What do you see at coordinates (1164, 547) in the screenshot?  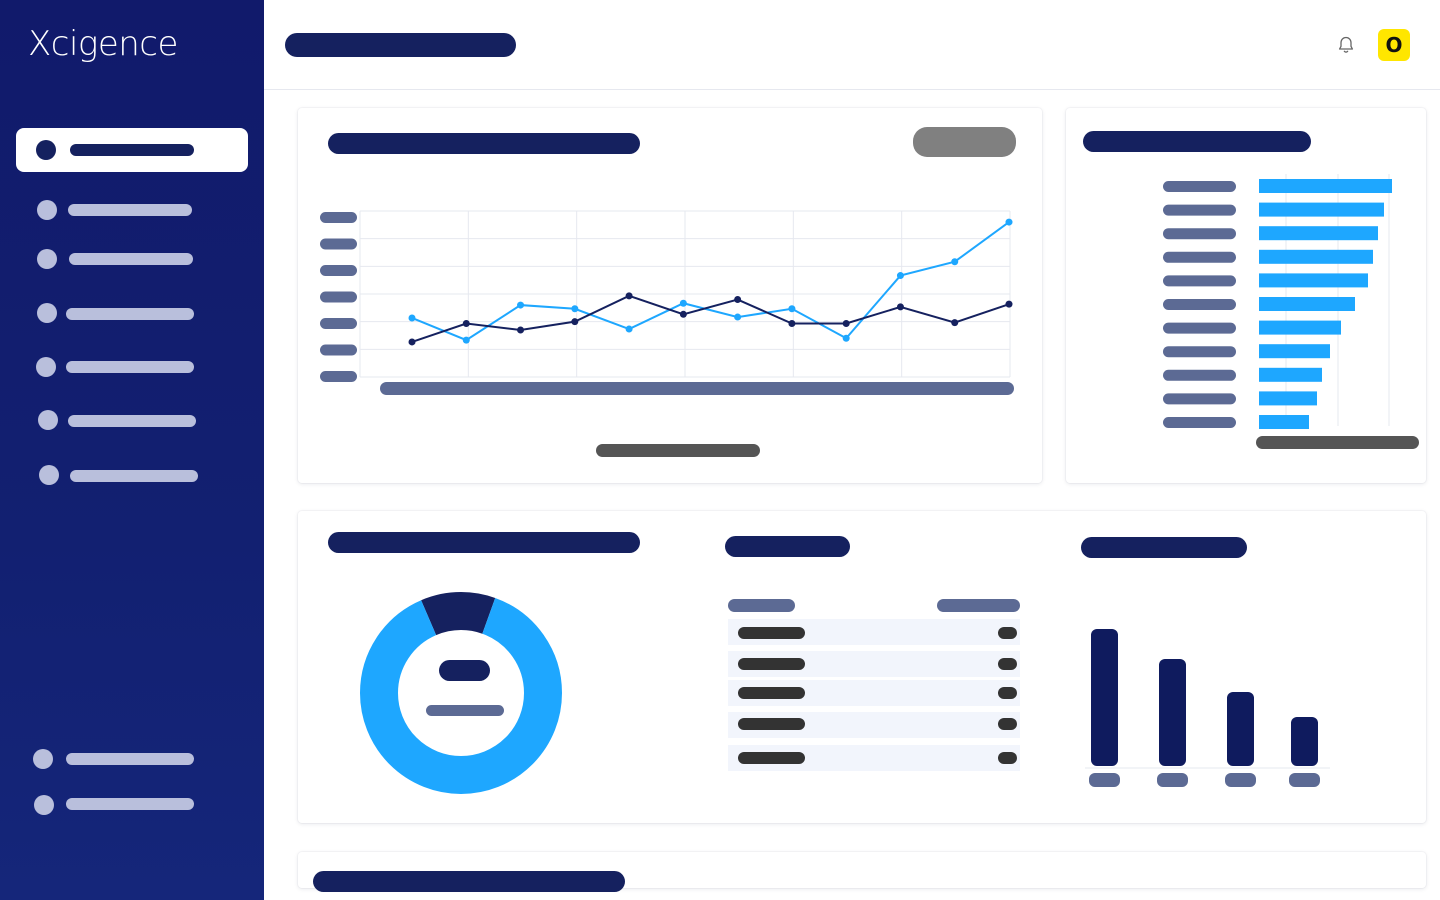 I see `vbar-title` at bounding box center [1164, 547].